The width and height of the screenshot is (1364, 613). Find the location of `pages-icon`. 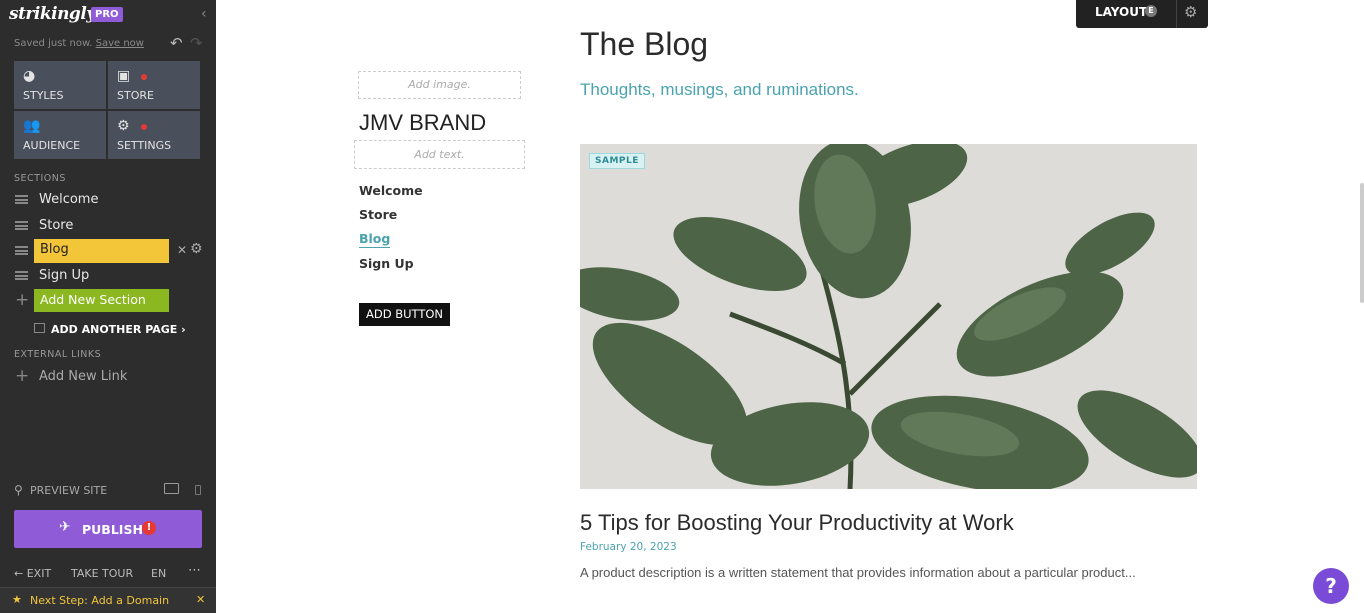

pages-icon is located at coordinates (39, 328).